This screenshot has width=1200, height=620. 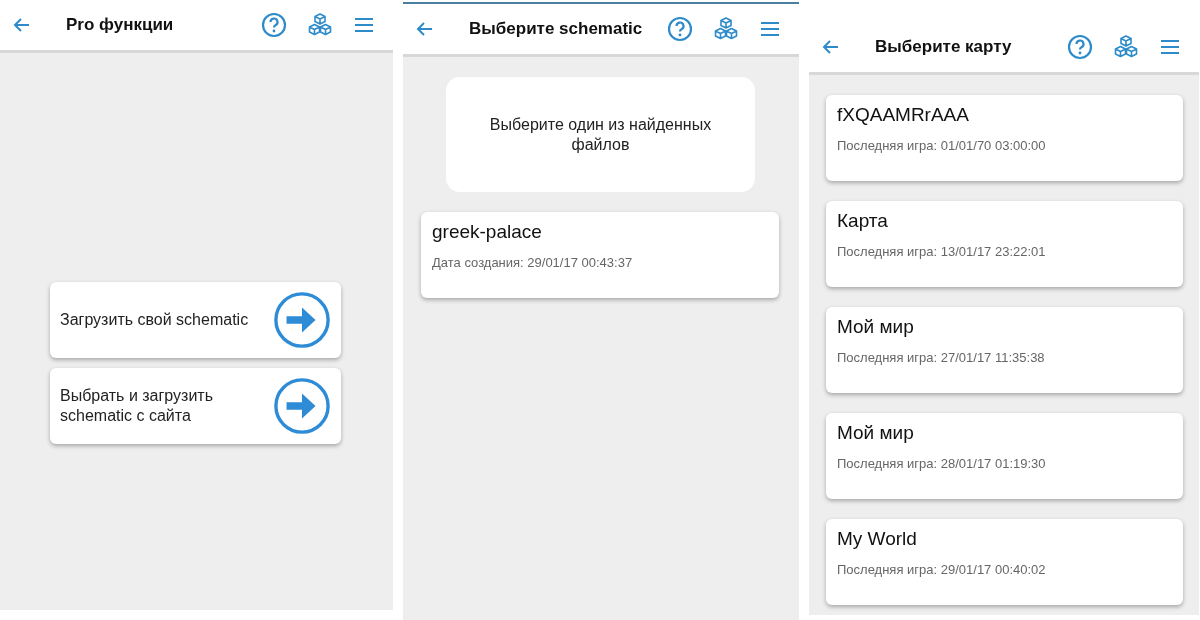 I want to click on screen-title: Pro функции, so click(x=120, y=25).